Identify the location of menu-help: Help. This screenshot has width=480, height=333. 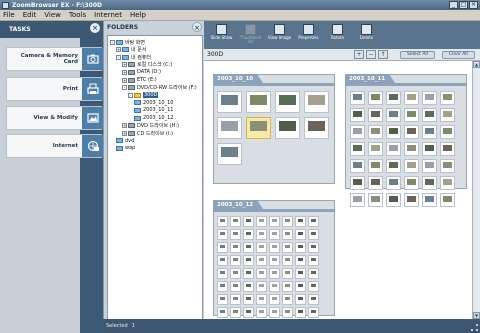
(138, 15).